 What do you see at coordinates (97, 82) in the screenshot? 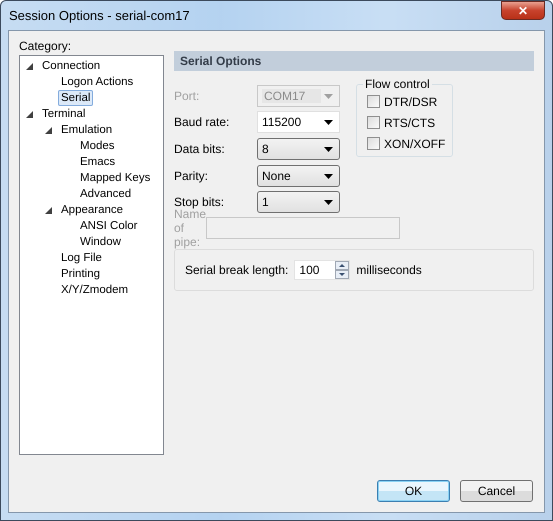
I see `tree-item: Logon Actions` at bounding box center [97, 82].